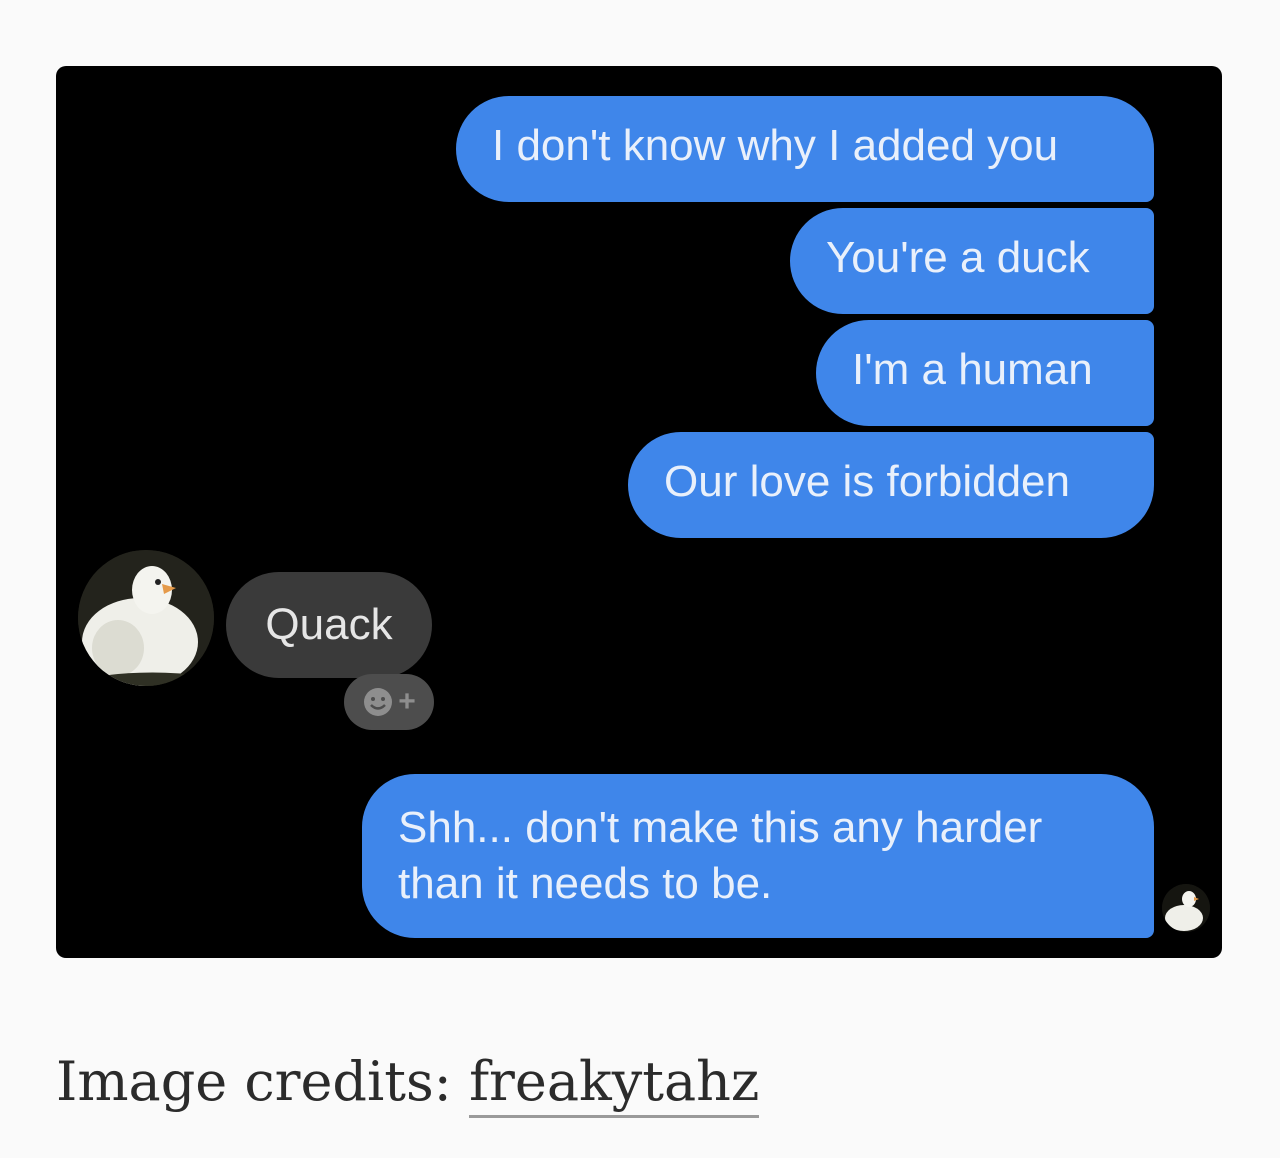  What do you see at coordinates (972, 261) in the screenshot?
I see `outgoing-message: You're a duck` at bounding box center [972, 261].